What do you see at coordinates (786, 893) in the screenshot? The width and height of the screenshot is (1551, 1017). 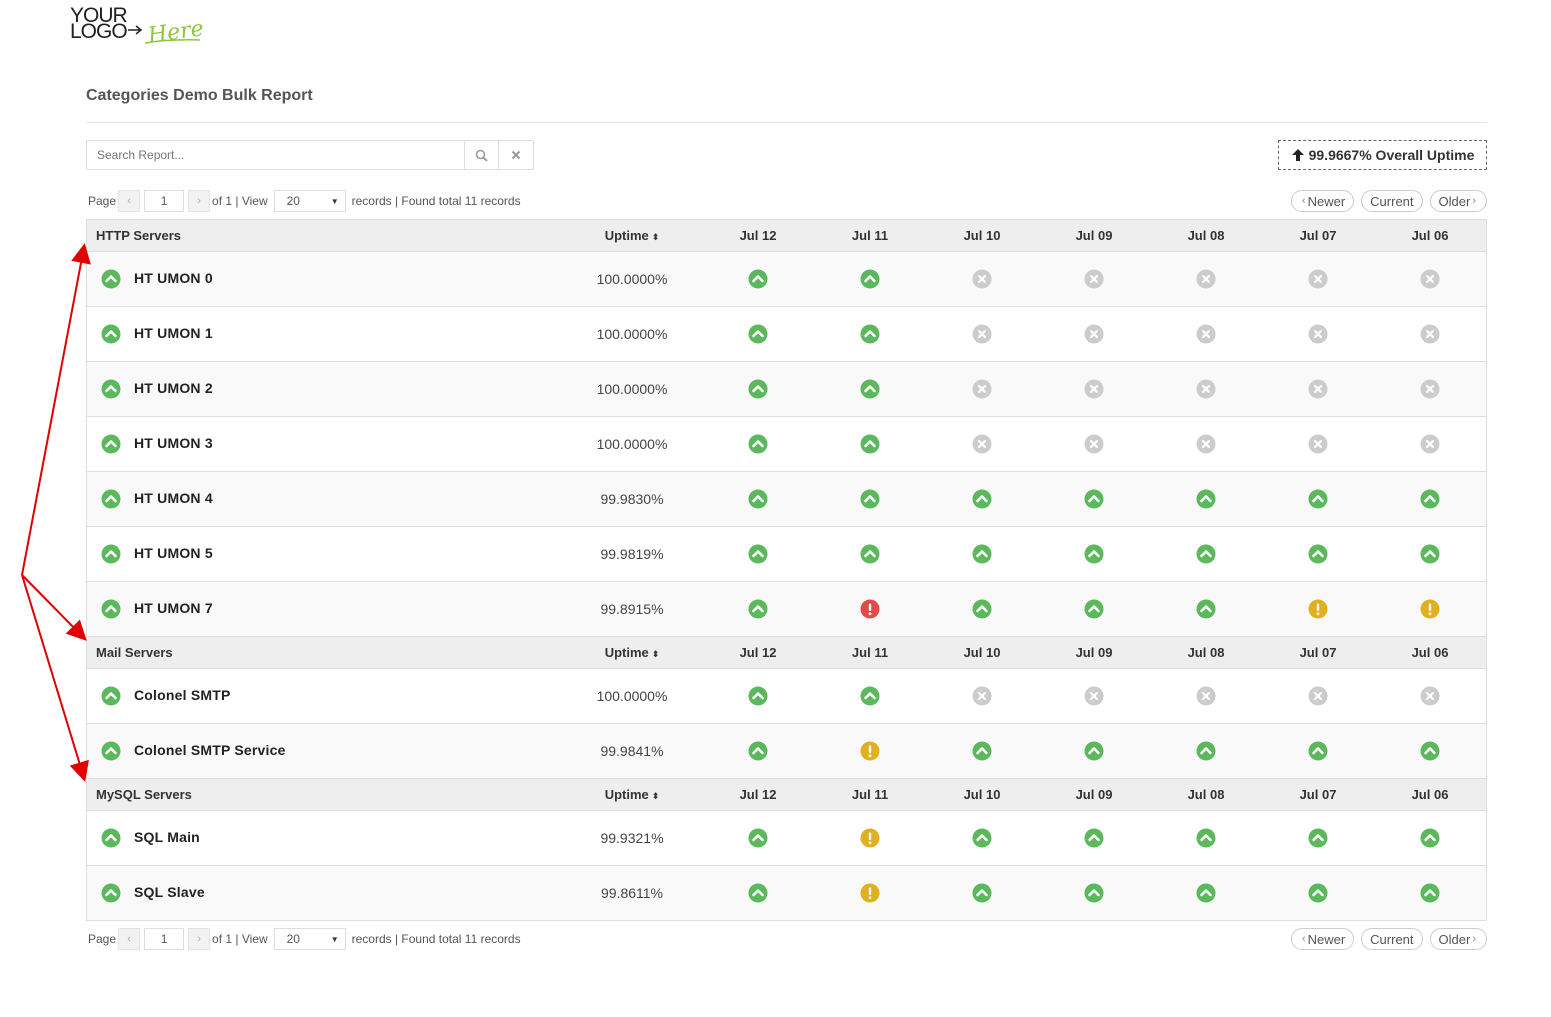 I see `monitor-row: SQL Slave 99.8611%` at bounding box center [786, 893].